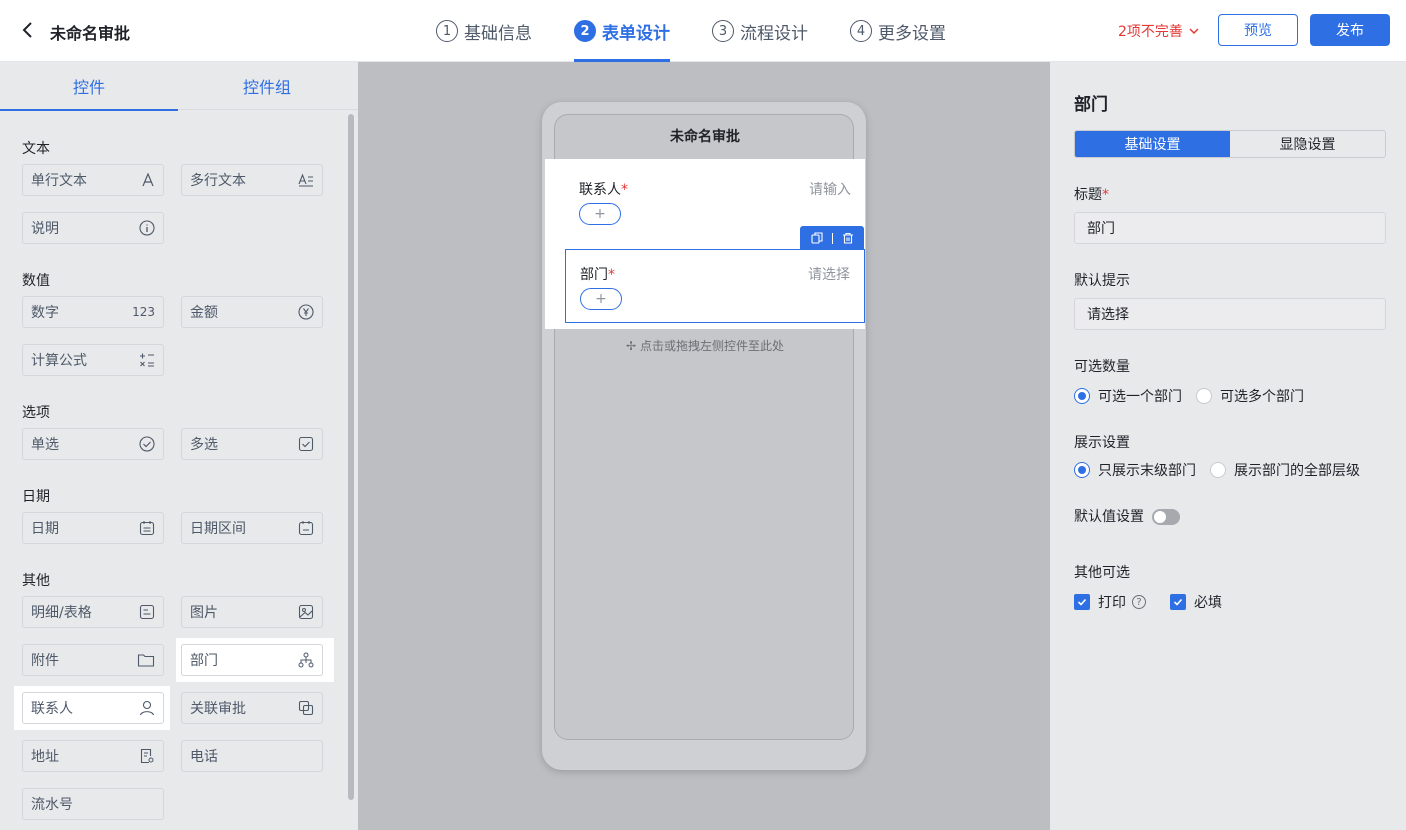  I want to click on step-basic-info: 1 基础信息, so click(484, 31).